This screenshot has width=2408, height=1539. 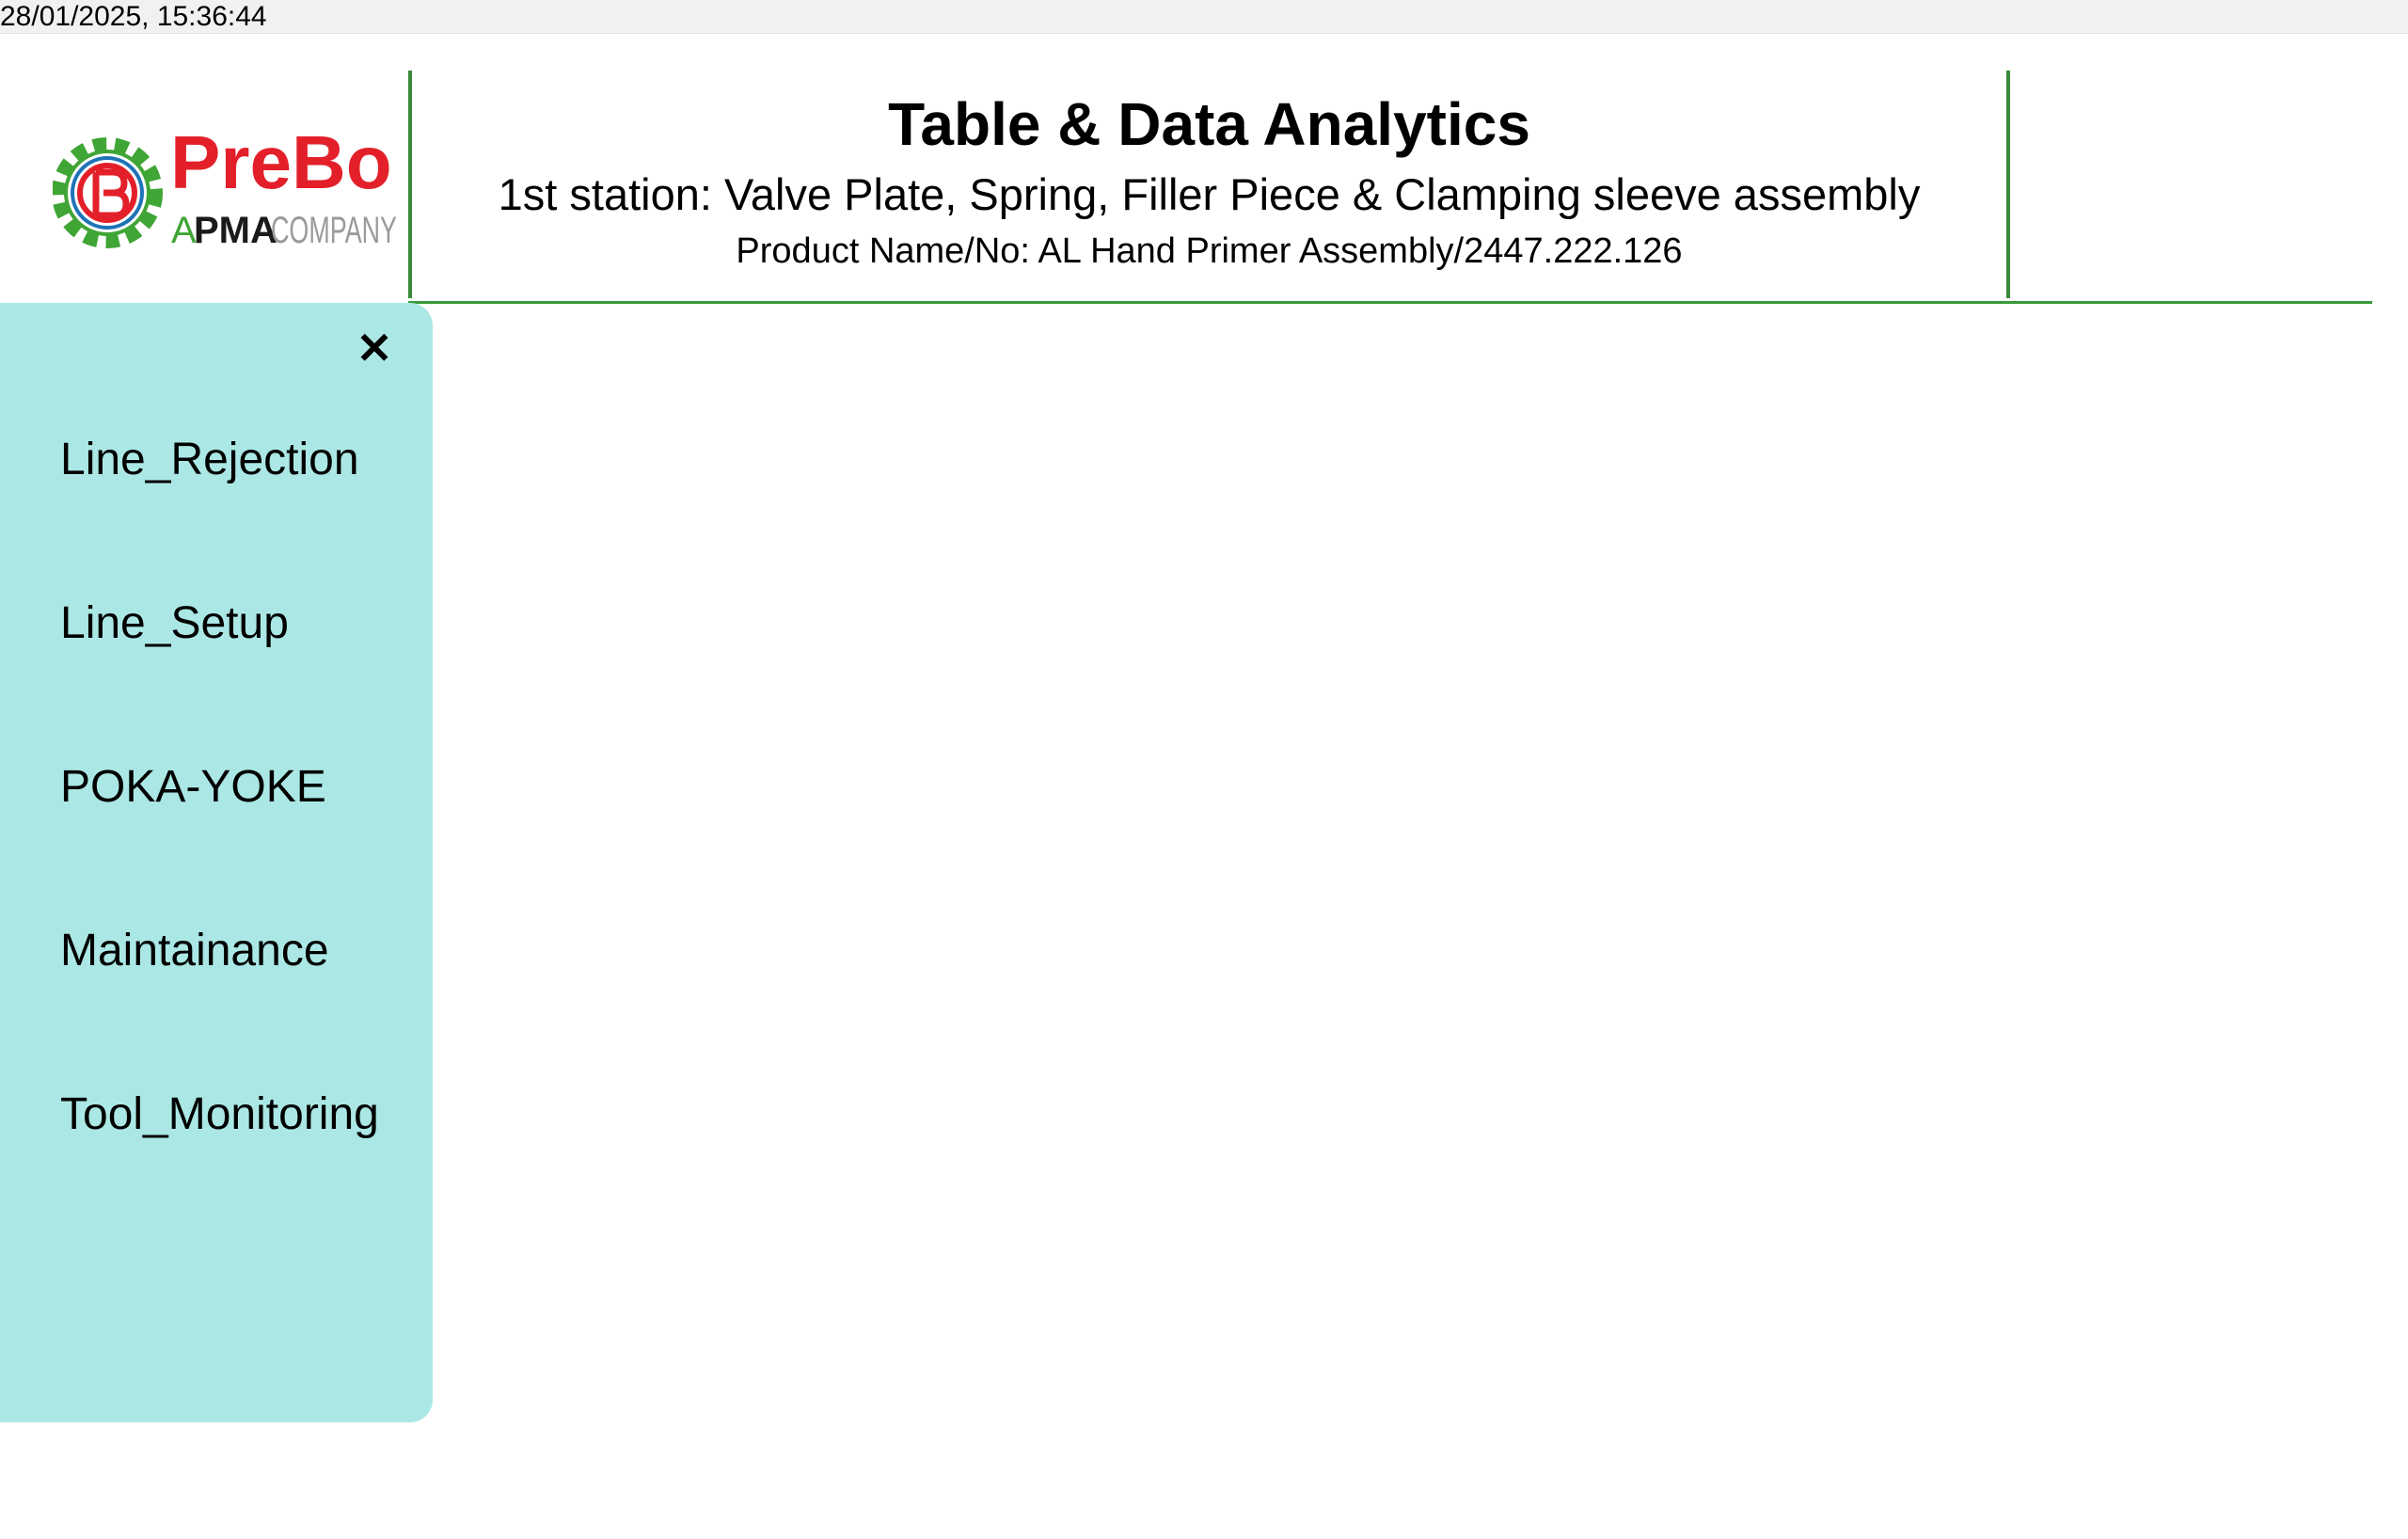 What do you see at coordinates (134, 16) in the screenshot?
I see `timestamp: 28/01/2025, 15:36:44` at bounding box center [134, 16].